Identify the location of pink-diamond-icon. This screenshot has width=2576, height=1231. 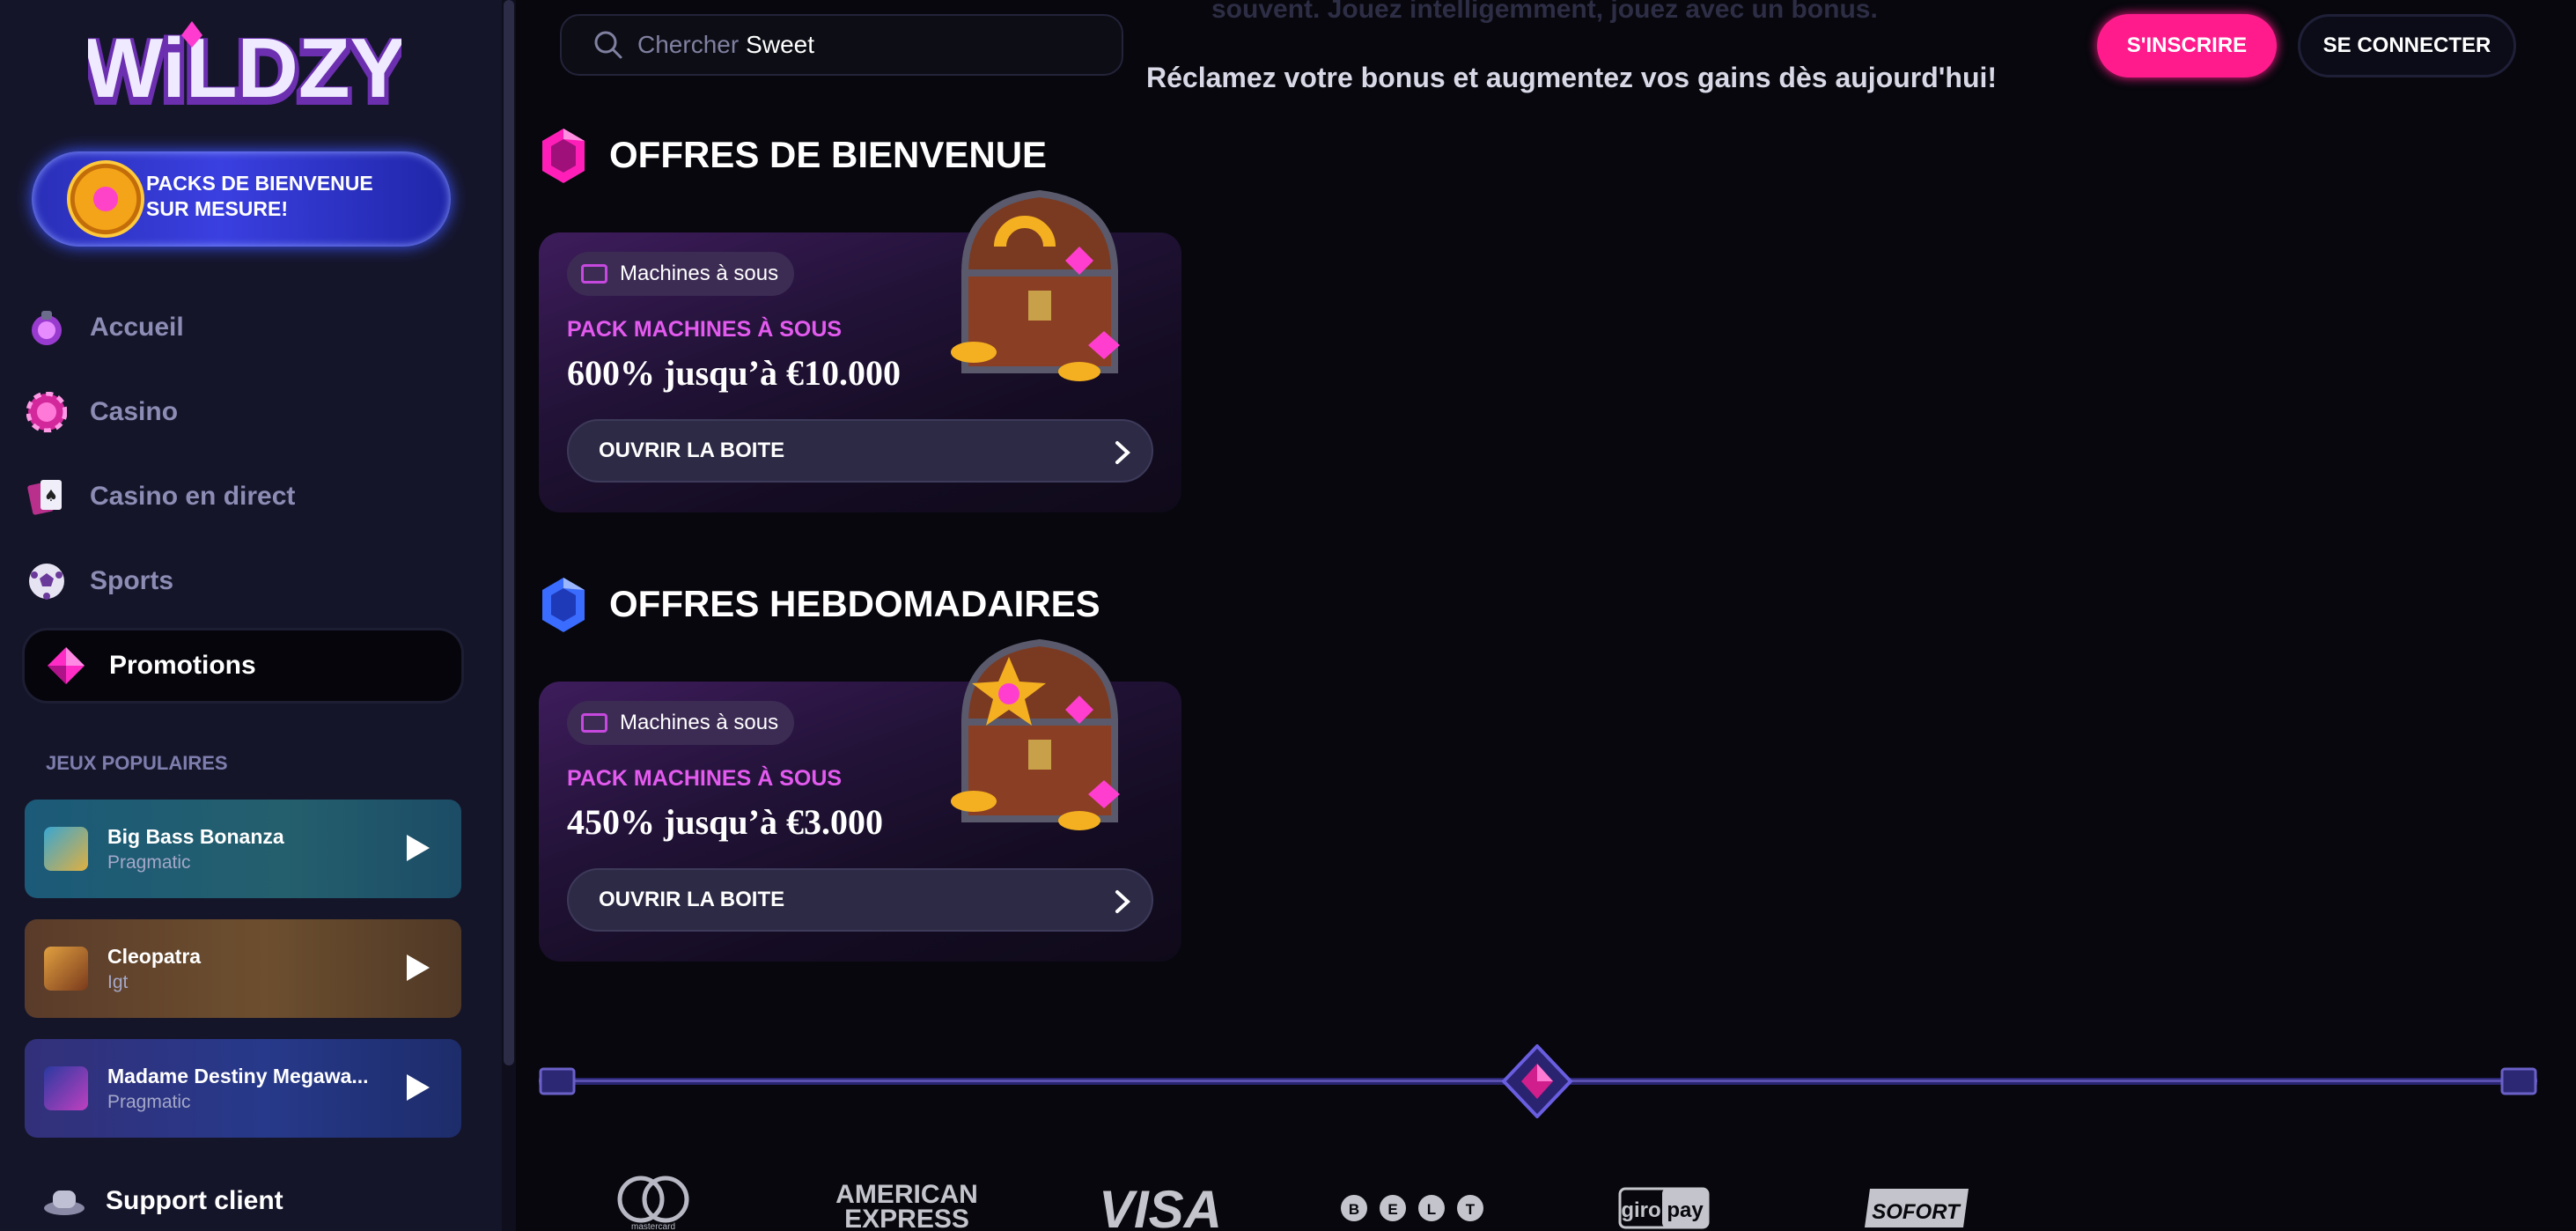
(66, 666).